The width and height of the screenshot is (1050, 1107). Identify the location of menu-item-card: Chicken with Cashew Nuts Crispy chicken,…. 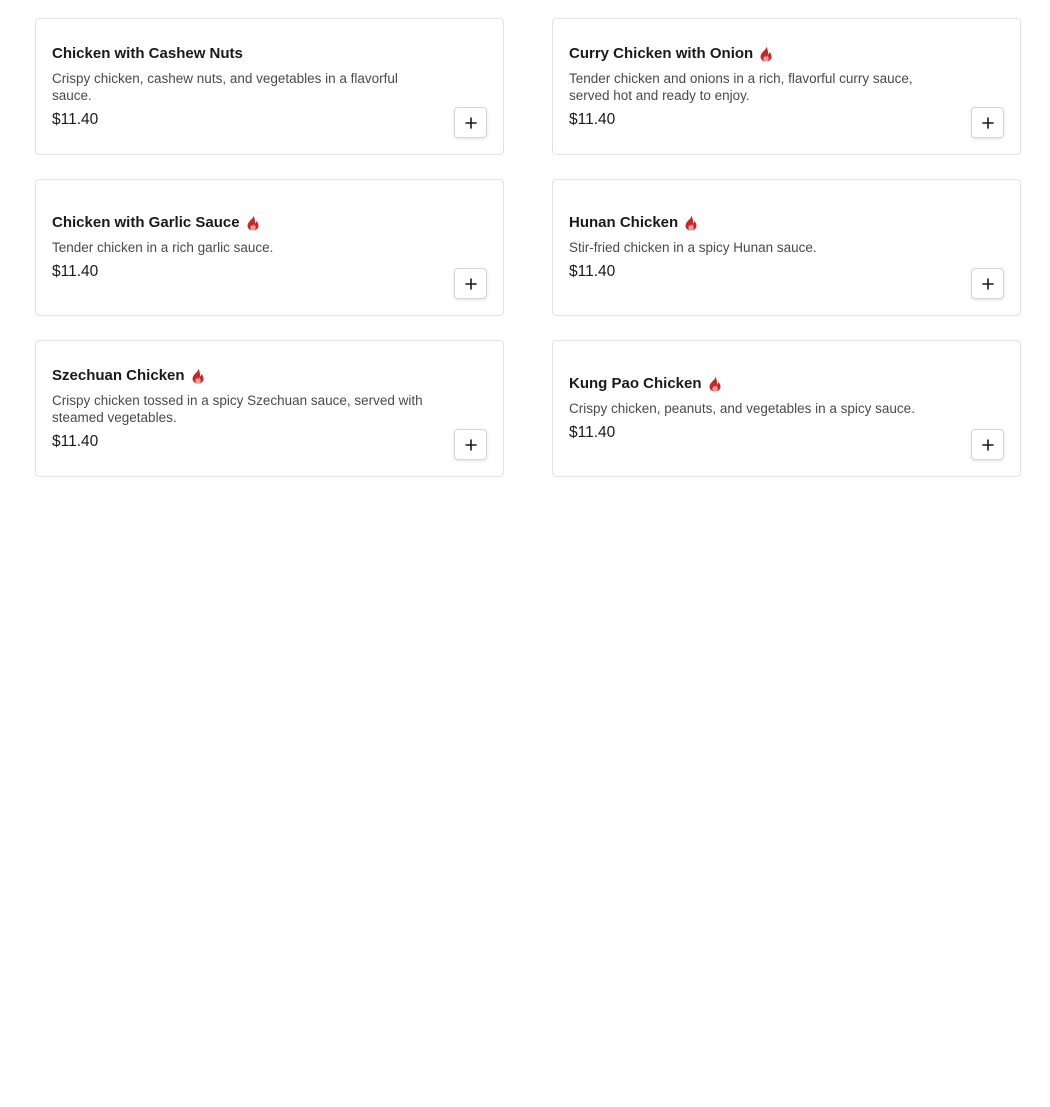
(269, 86).